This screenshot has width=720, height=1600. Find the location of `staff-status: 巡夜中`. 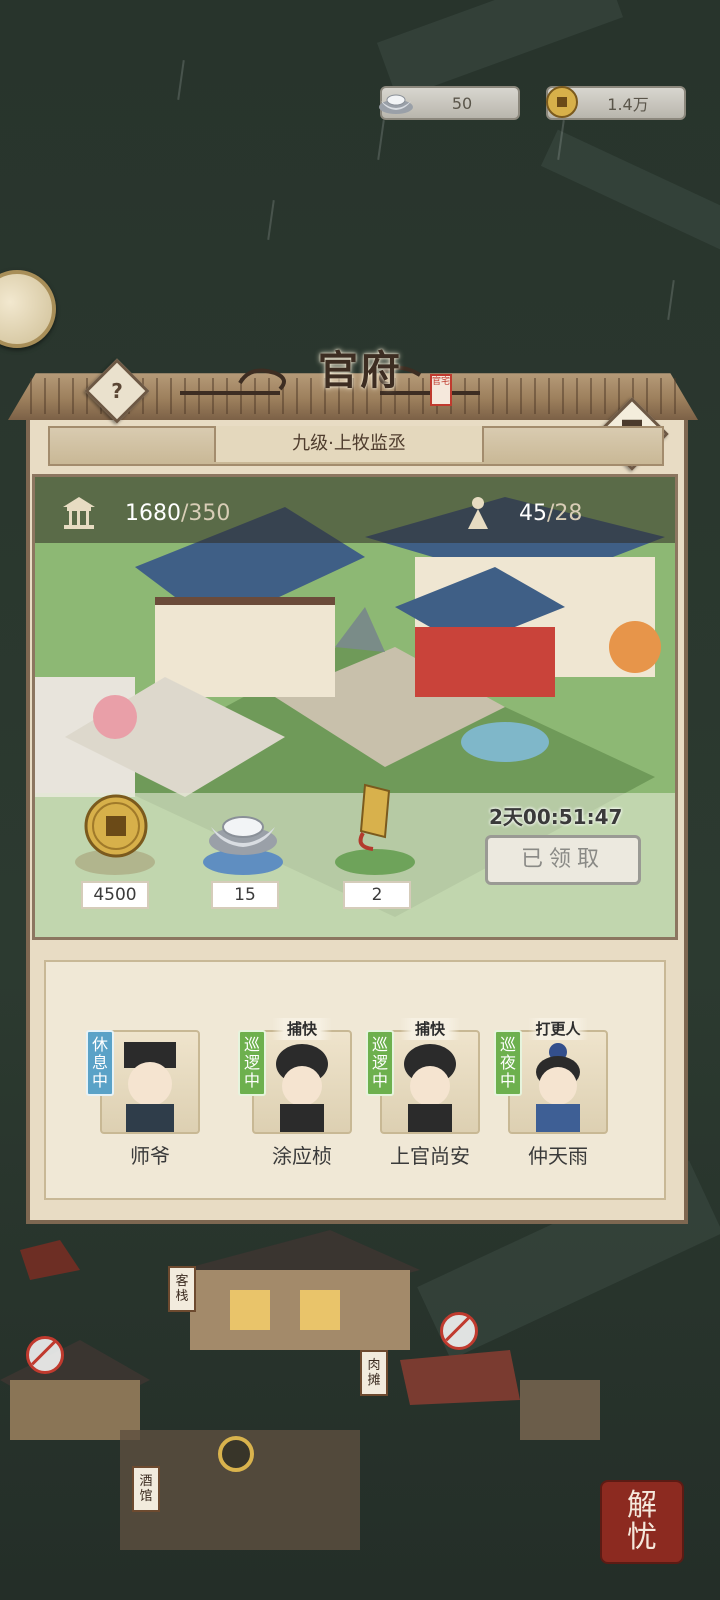

staff-status: 巡夜中 is located at coordinates (508, 1063).